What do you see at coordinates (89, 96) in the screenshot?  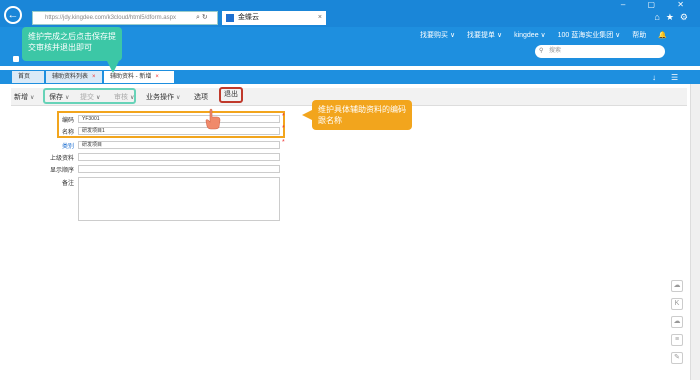 I see `save-highlight` at bounding box center [89, 96].